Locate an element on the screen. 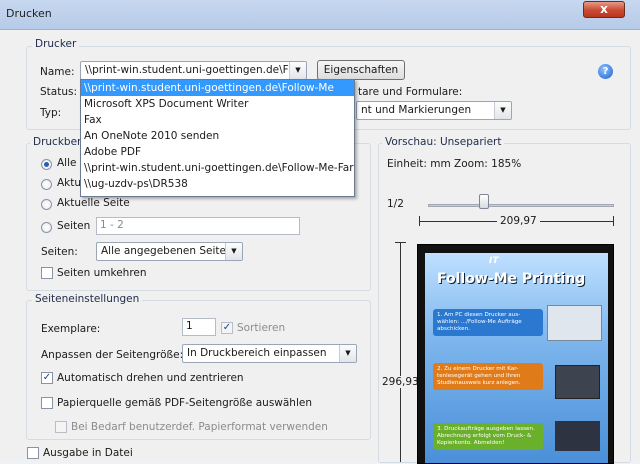 This screenshot has height=464, width=640. subset-select: Alle angegebenen Seiten ▼ is located at coordinates (169, 251).